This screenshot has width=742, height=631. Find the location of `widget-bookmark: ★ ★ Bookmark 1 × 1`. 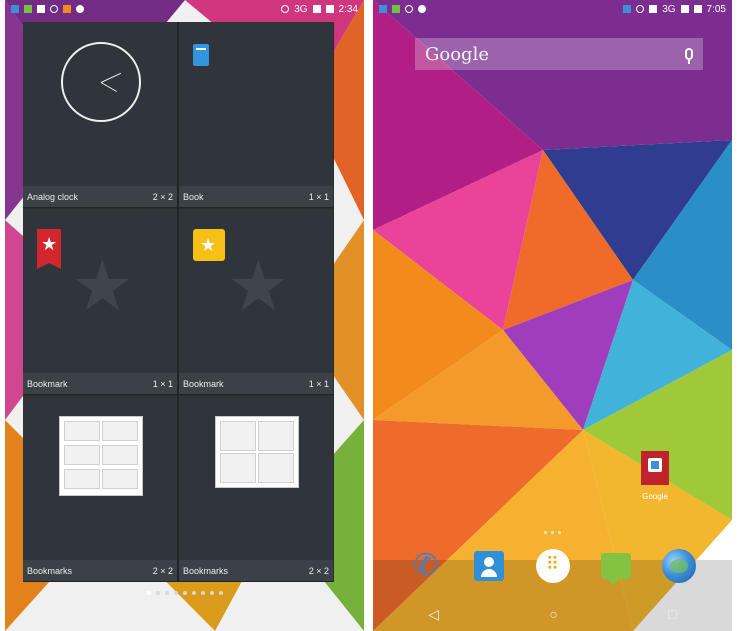

widget-bookmark: ★ ★ Bookmark 1 × 1 is located at coordinates (100, 302).